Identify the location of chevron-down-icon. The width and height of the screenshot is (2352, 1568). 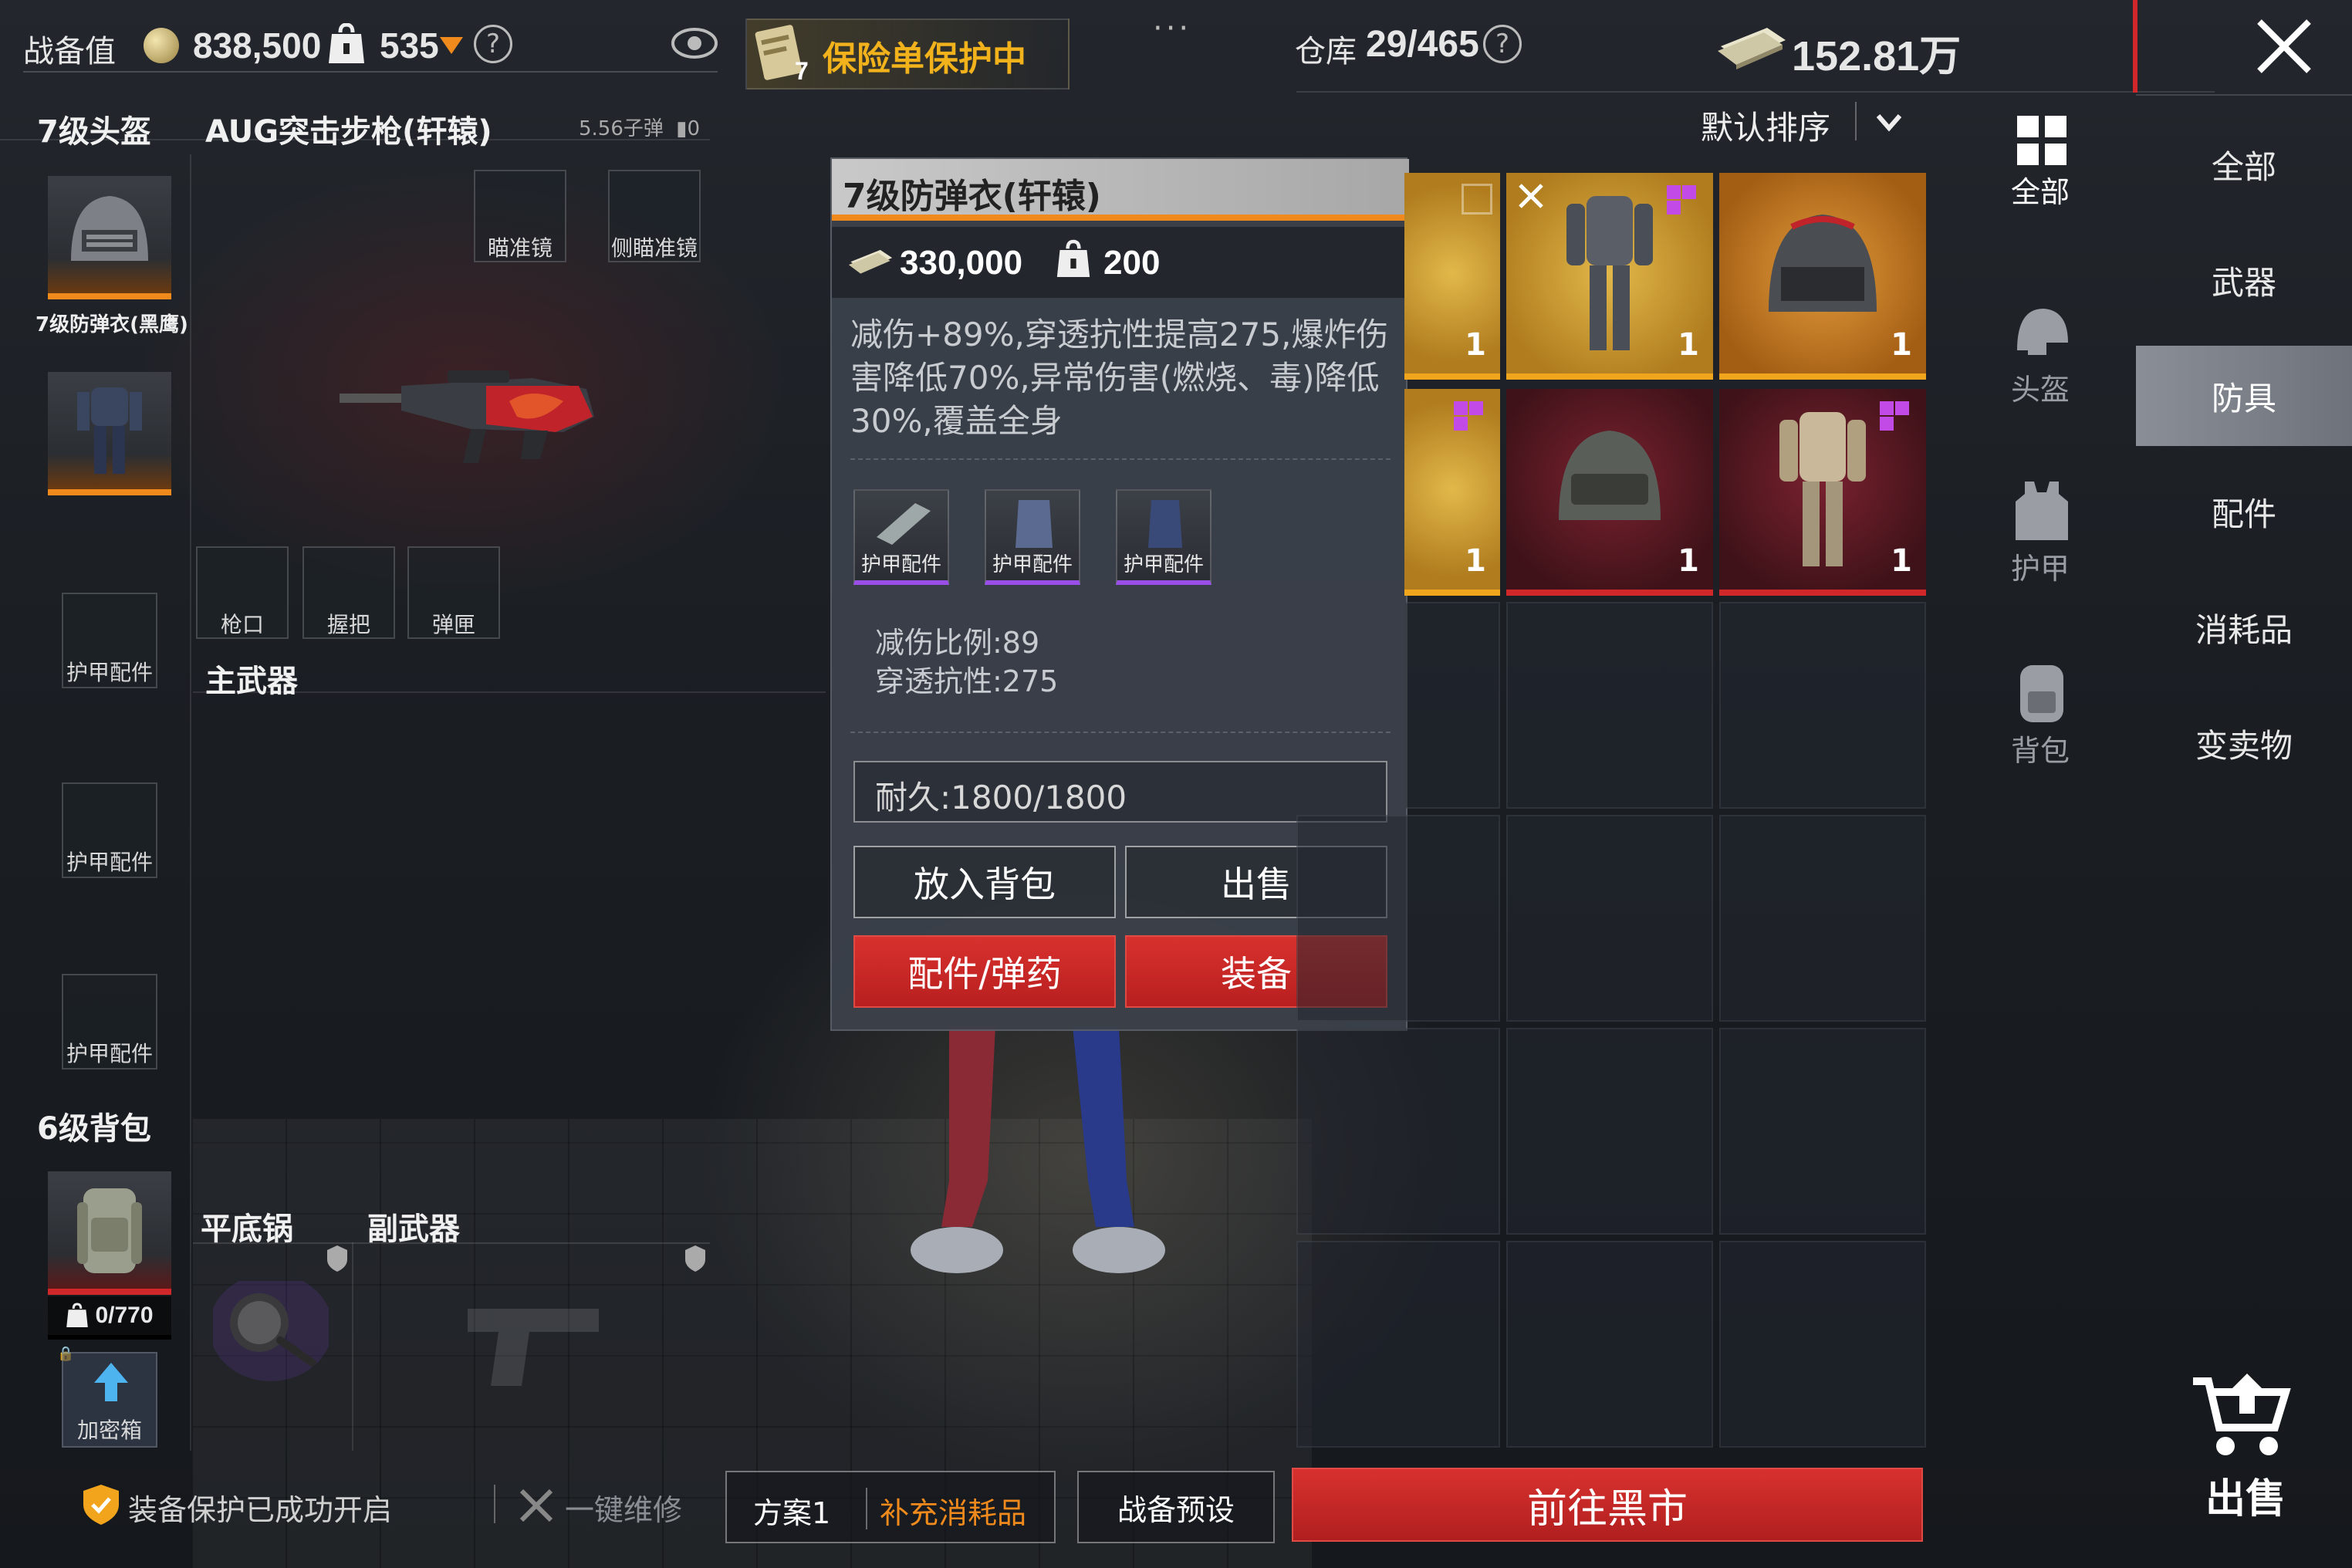
(1889, 123).